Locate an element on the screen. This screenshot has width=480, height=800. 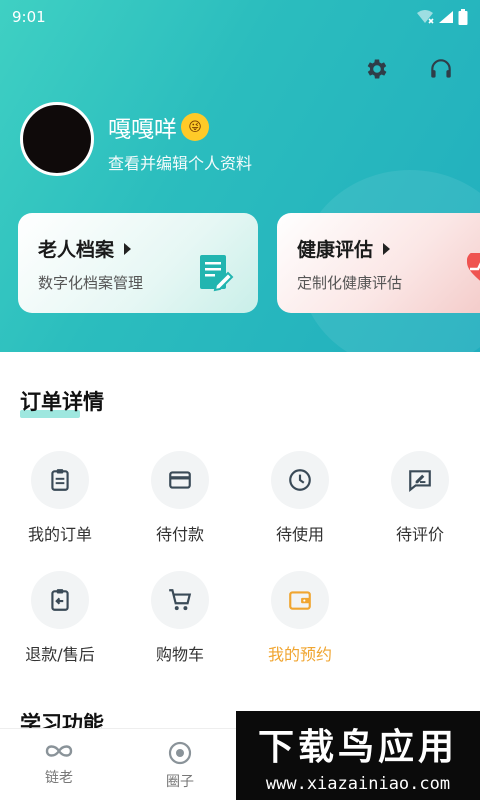
status-time: 9:01 is located at coordinates (29, 17).